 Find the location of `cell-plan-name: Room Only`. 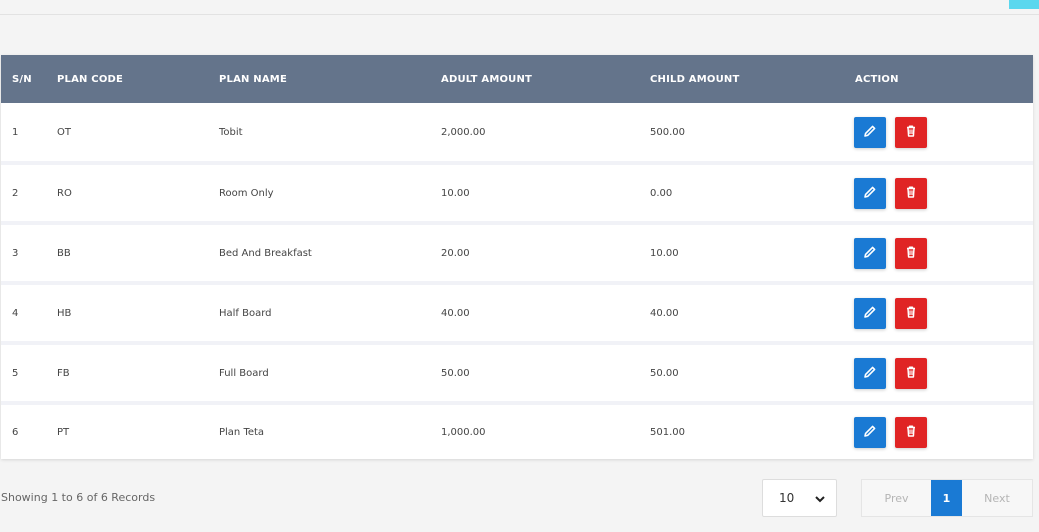

cell-plan-name: Room Only is located at coordinates (246, 193).